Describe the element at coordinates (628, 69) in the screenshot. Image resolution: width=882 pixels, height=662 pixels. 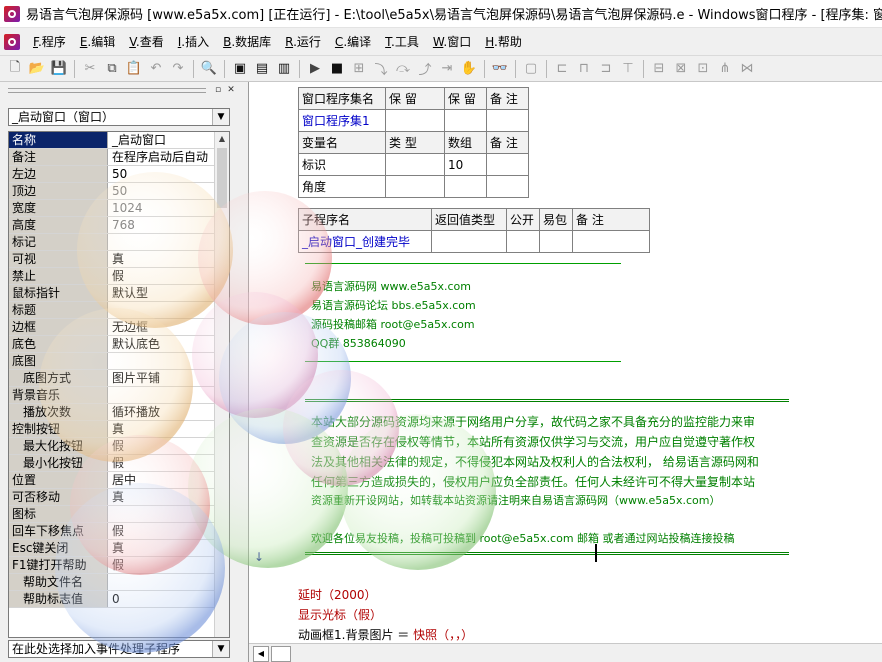
I see `align-top-icon: ⊤` at that location.